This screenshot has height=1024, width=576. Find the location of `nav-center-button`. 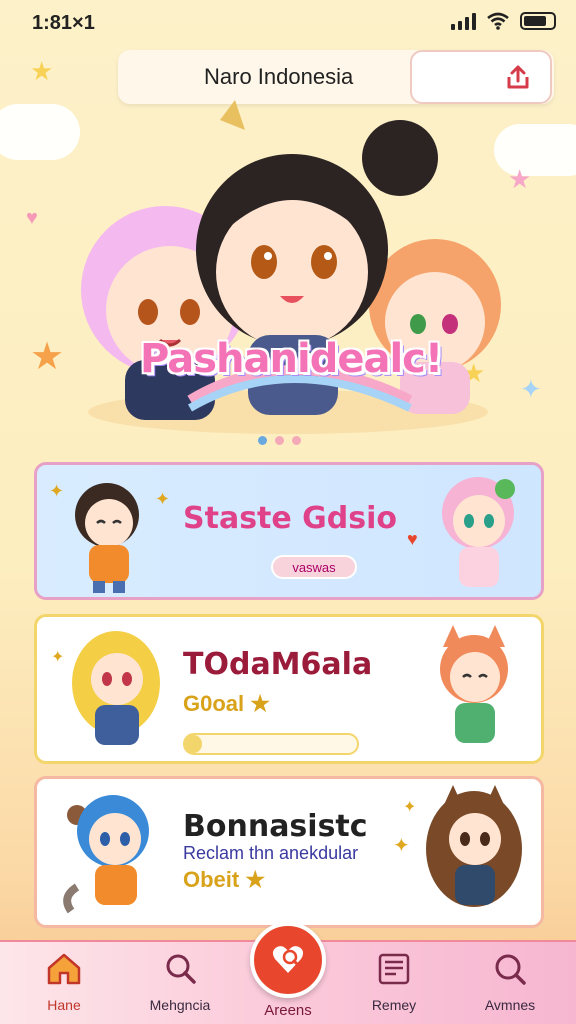

nav-center-button is located at coordinates (288, 960).